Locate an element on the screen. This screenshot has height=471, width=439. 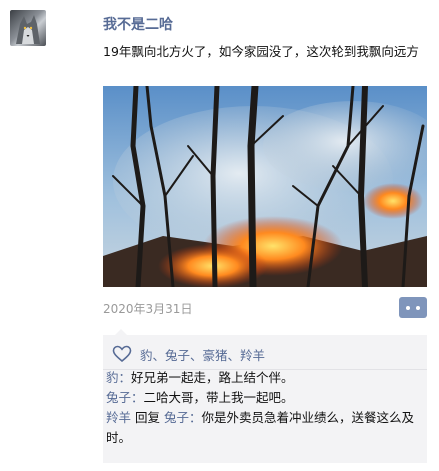
author-name: 我不是二哈 is located at coordinates (138, 24).